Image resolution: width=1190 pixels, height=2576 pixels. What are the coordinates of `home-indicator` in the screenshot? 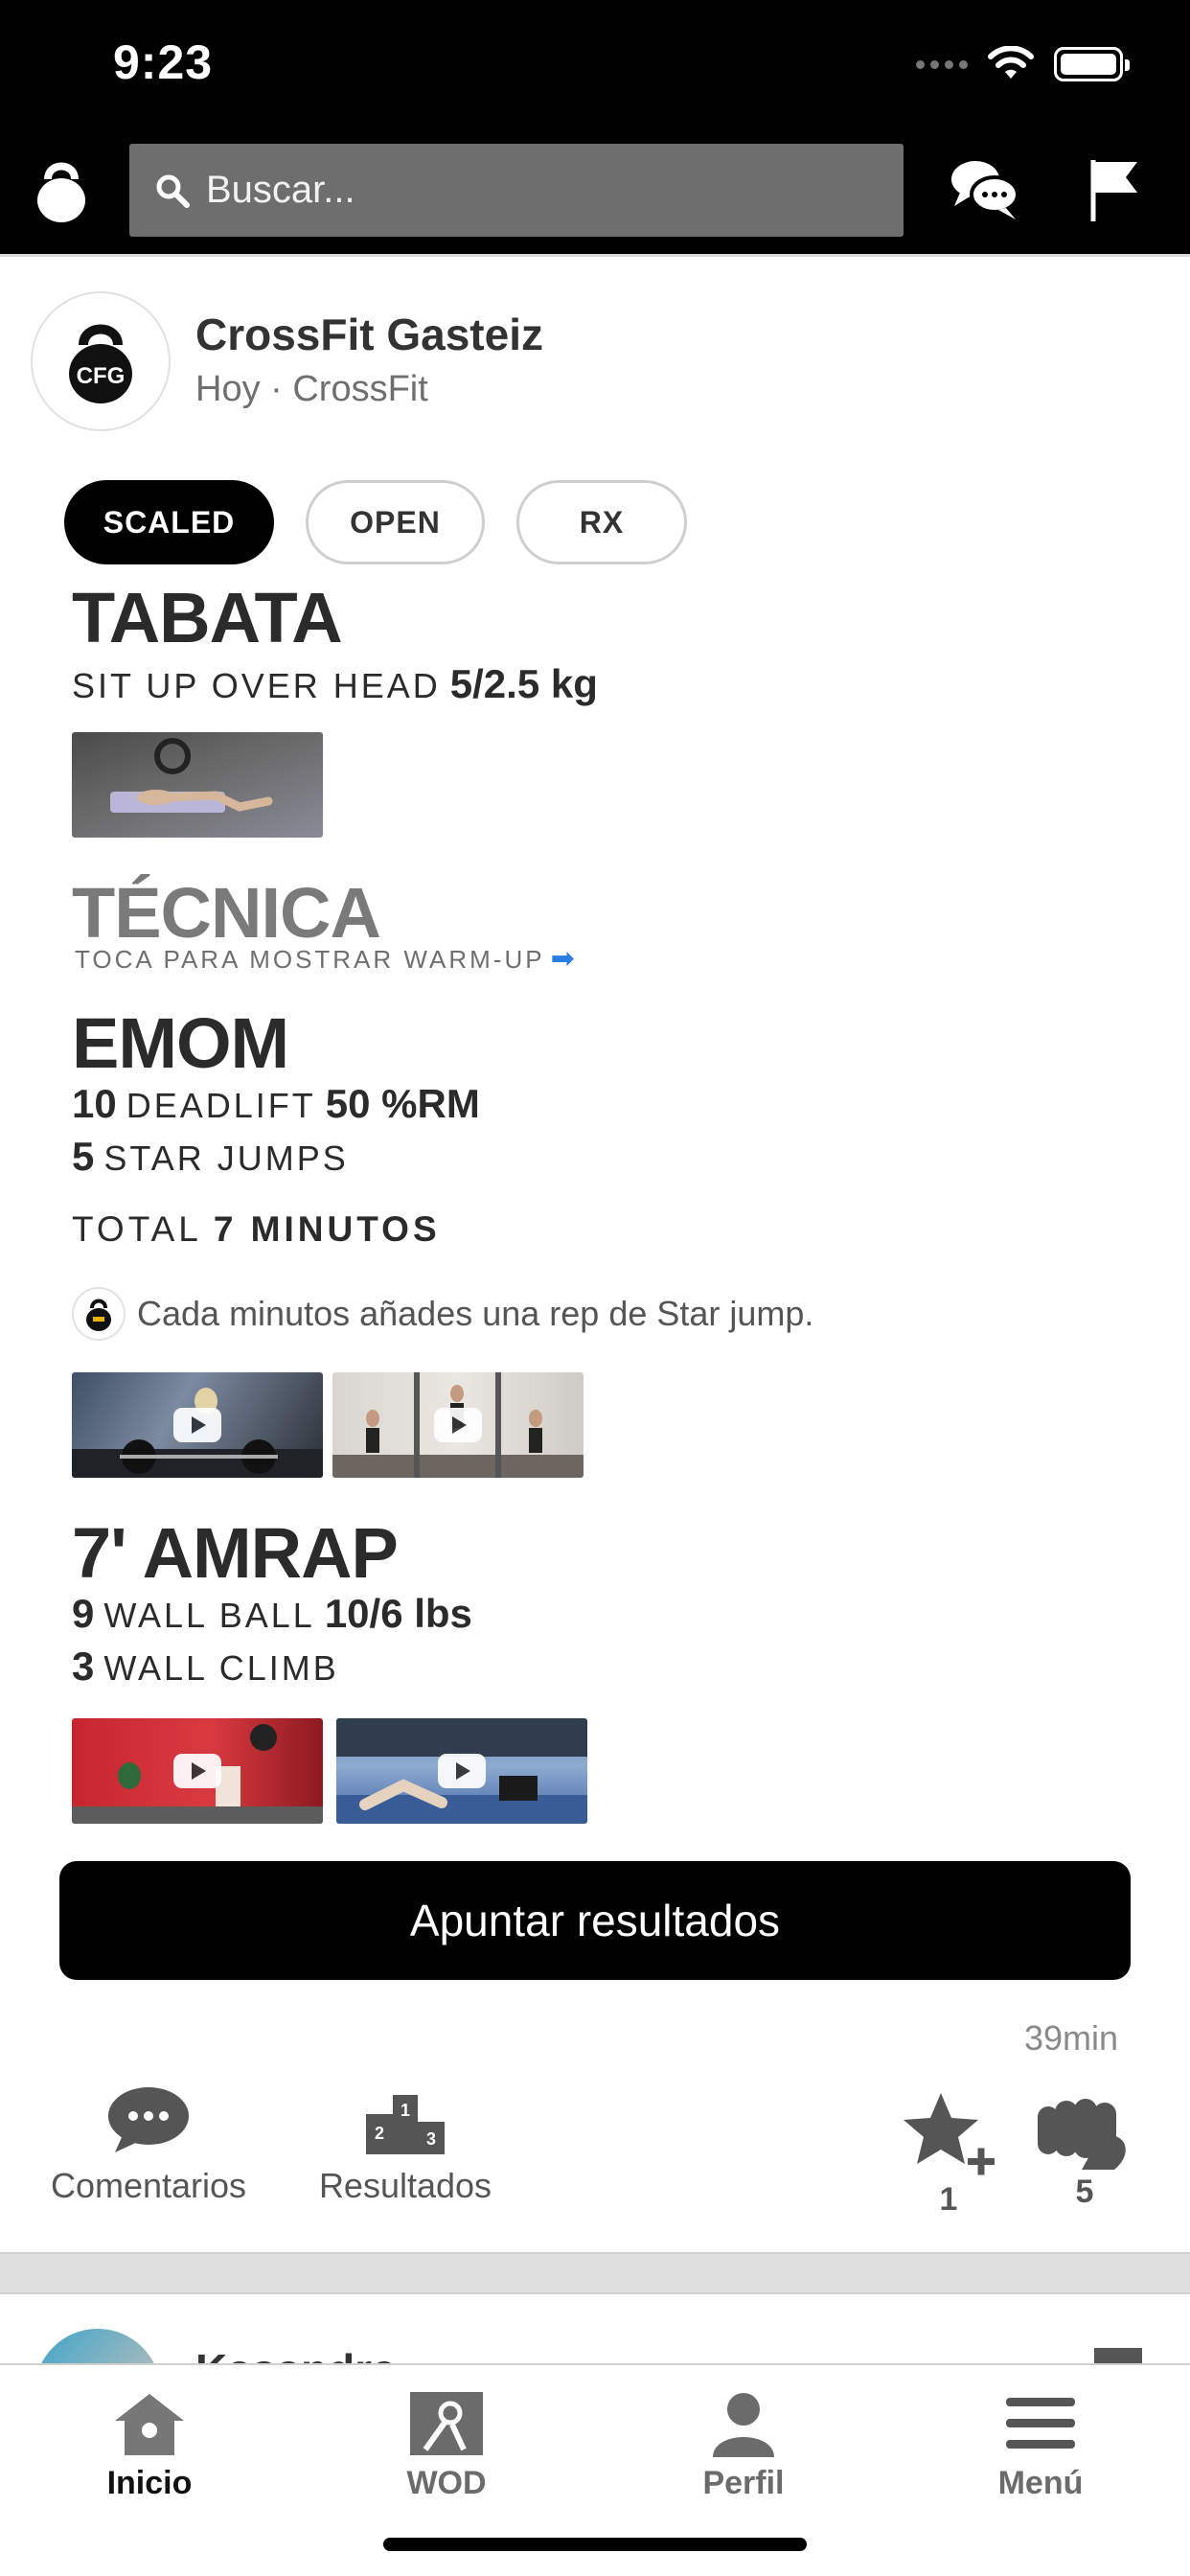 It's located at (595, 2544).